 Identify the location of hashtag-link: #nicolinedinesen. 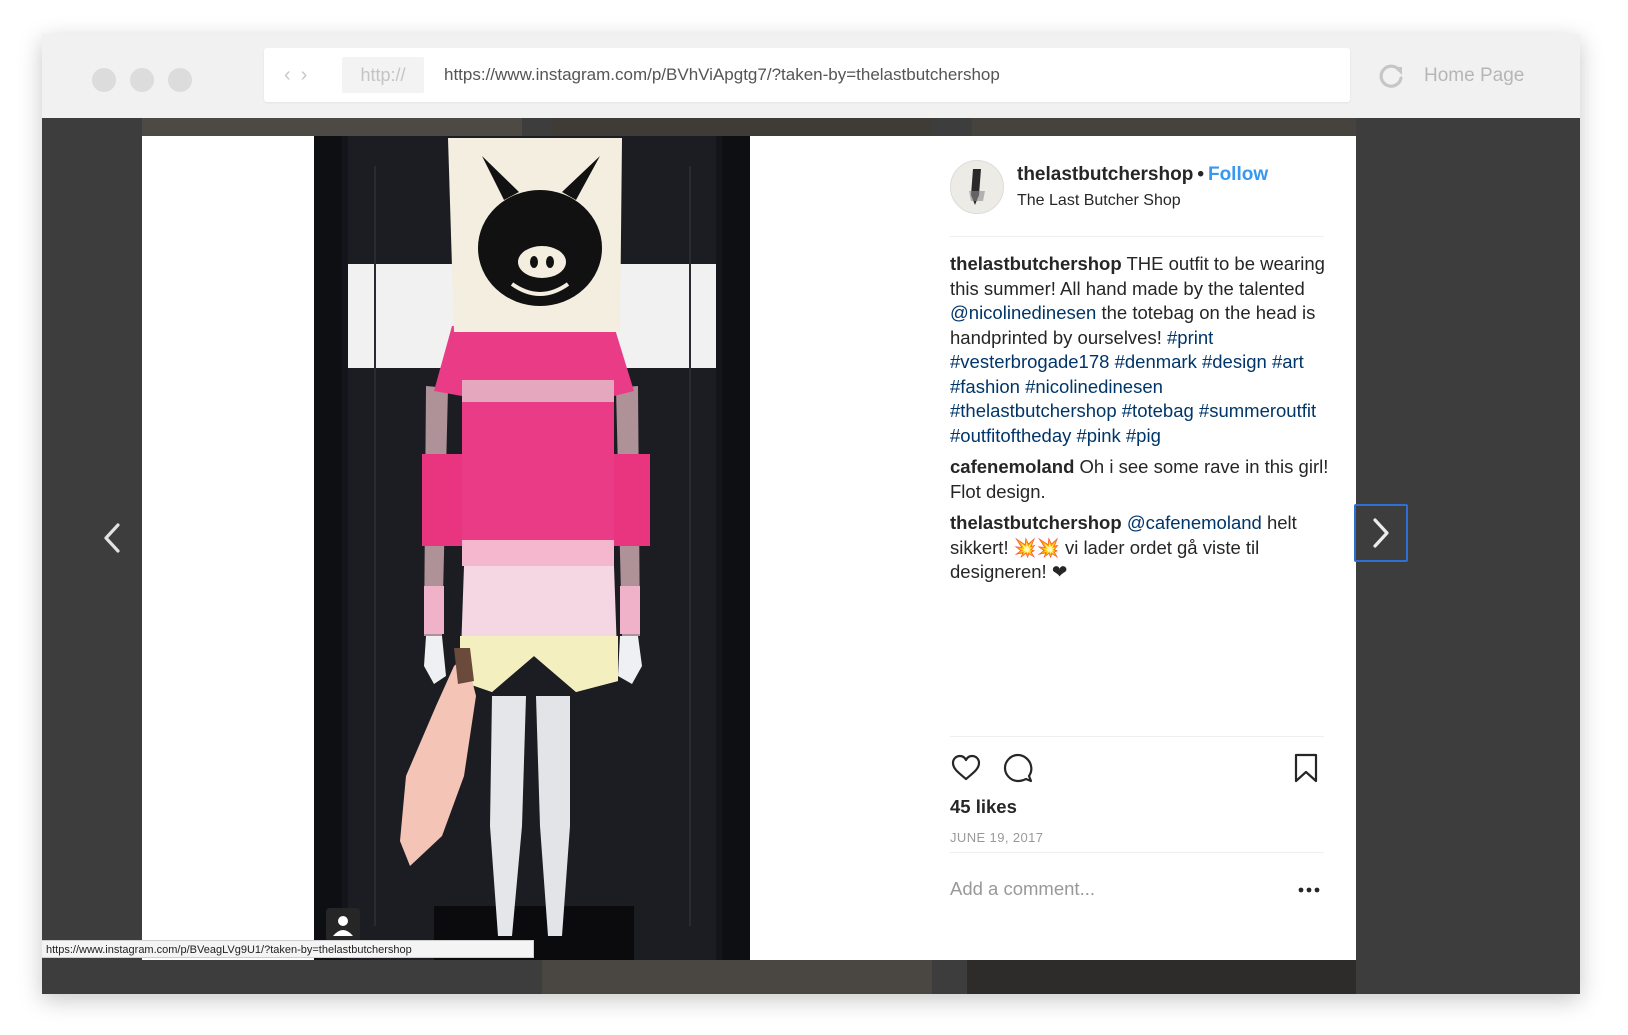
(1094, 386).